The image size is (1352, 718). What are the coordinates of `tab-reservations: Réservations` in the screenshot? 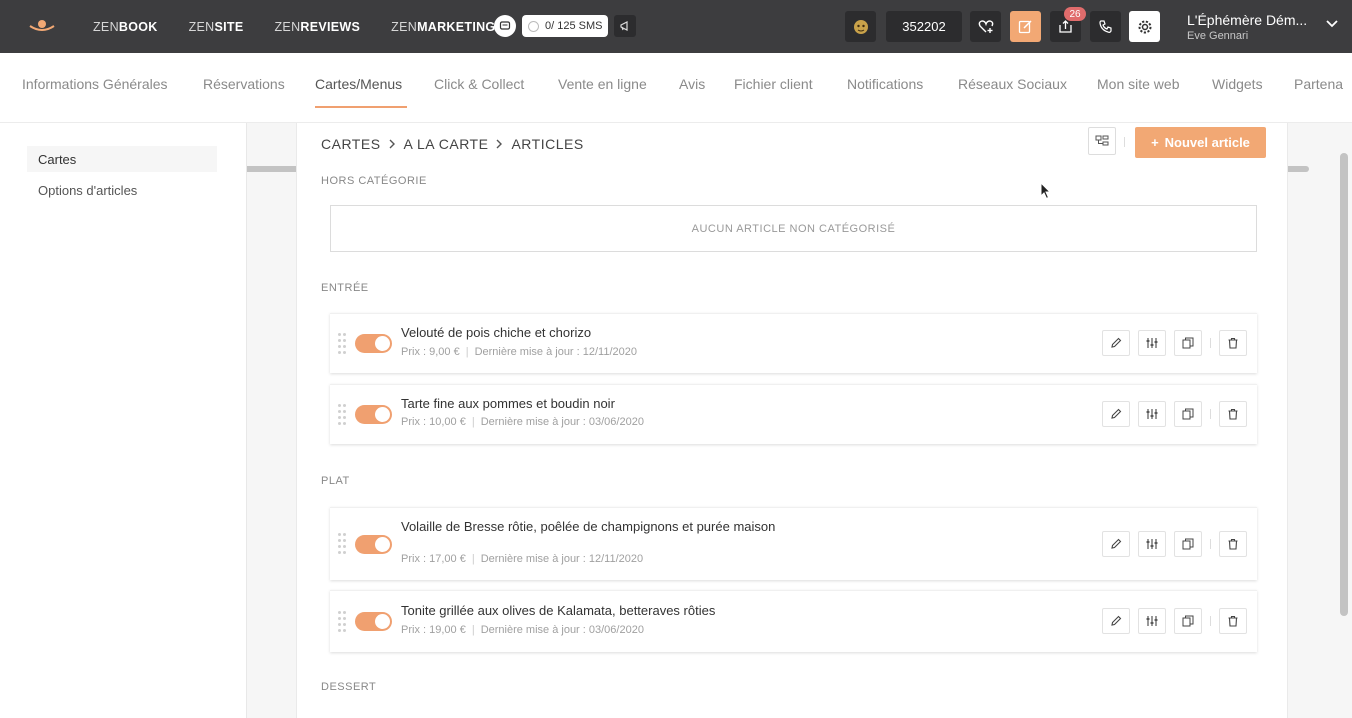 It's located at (244, 84).